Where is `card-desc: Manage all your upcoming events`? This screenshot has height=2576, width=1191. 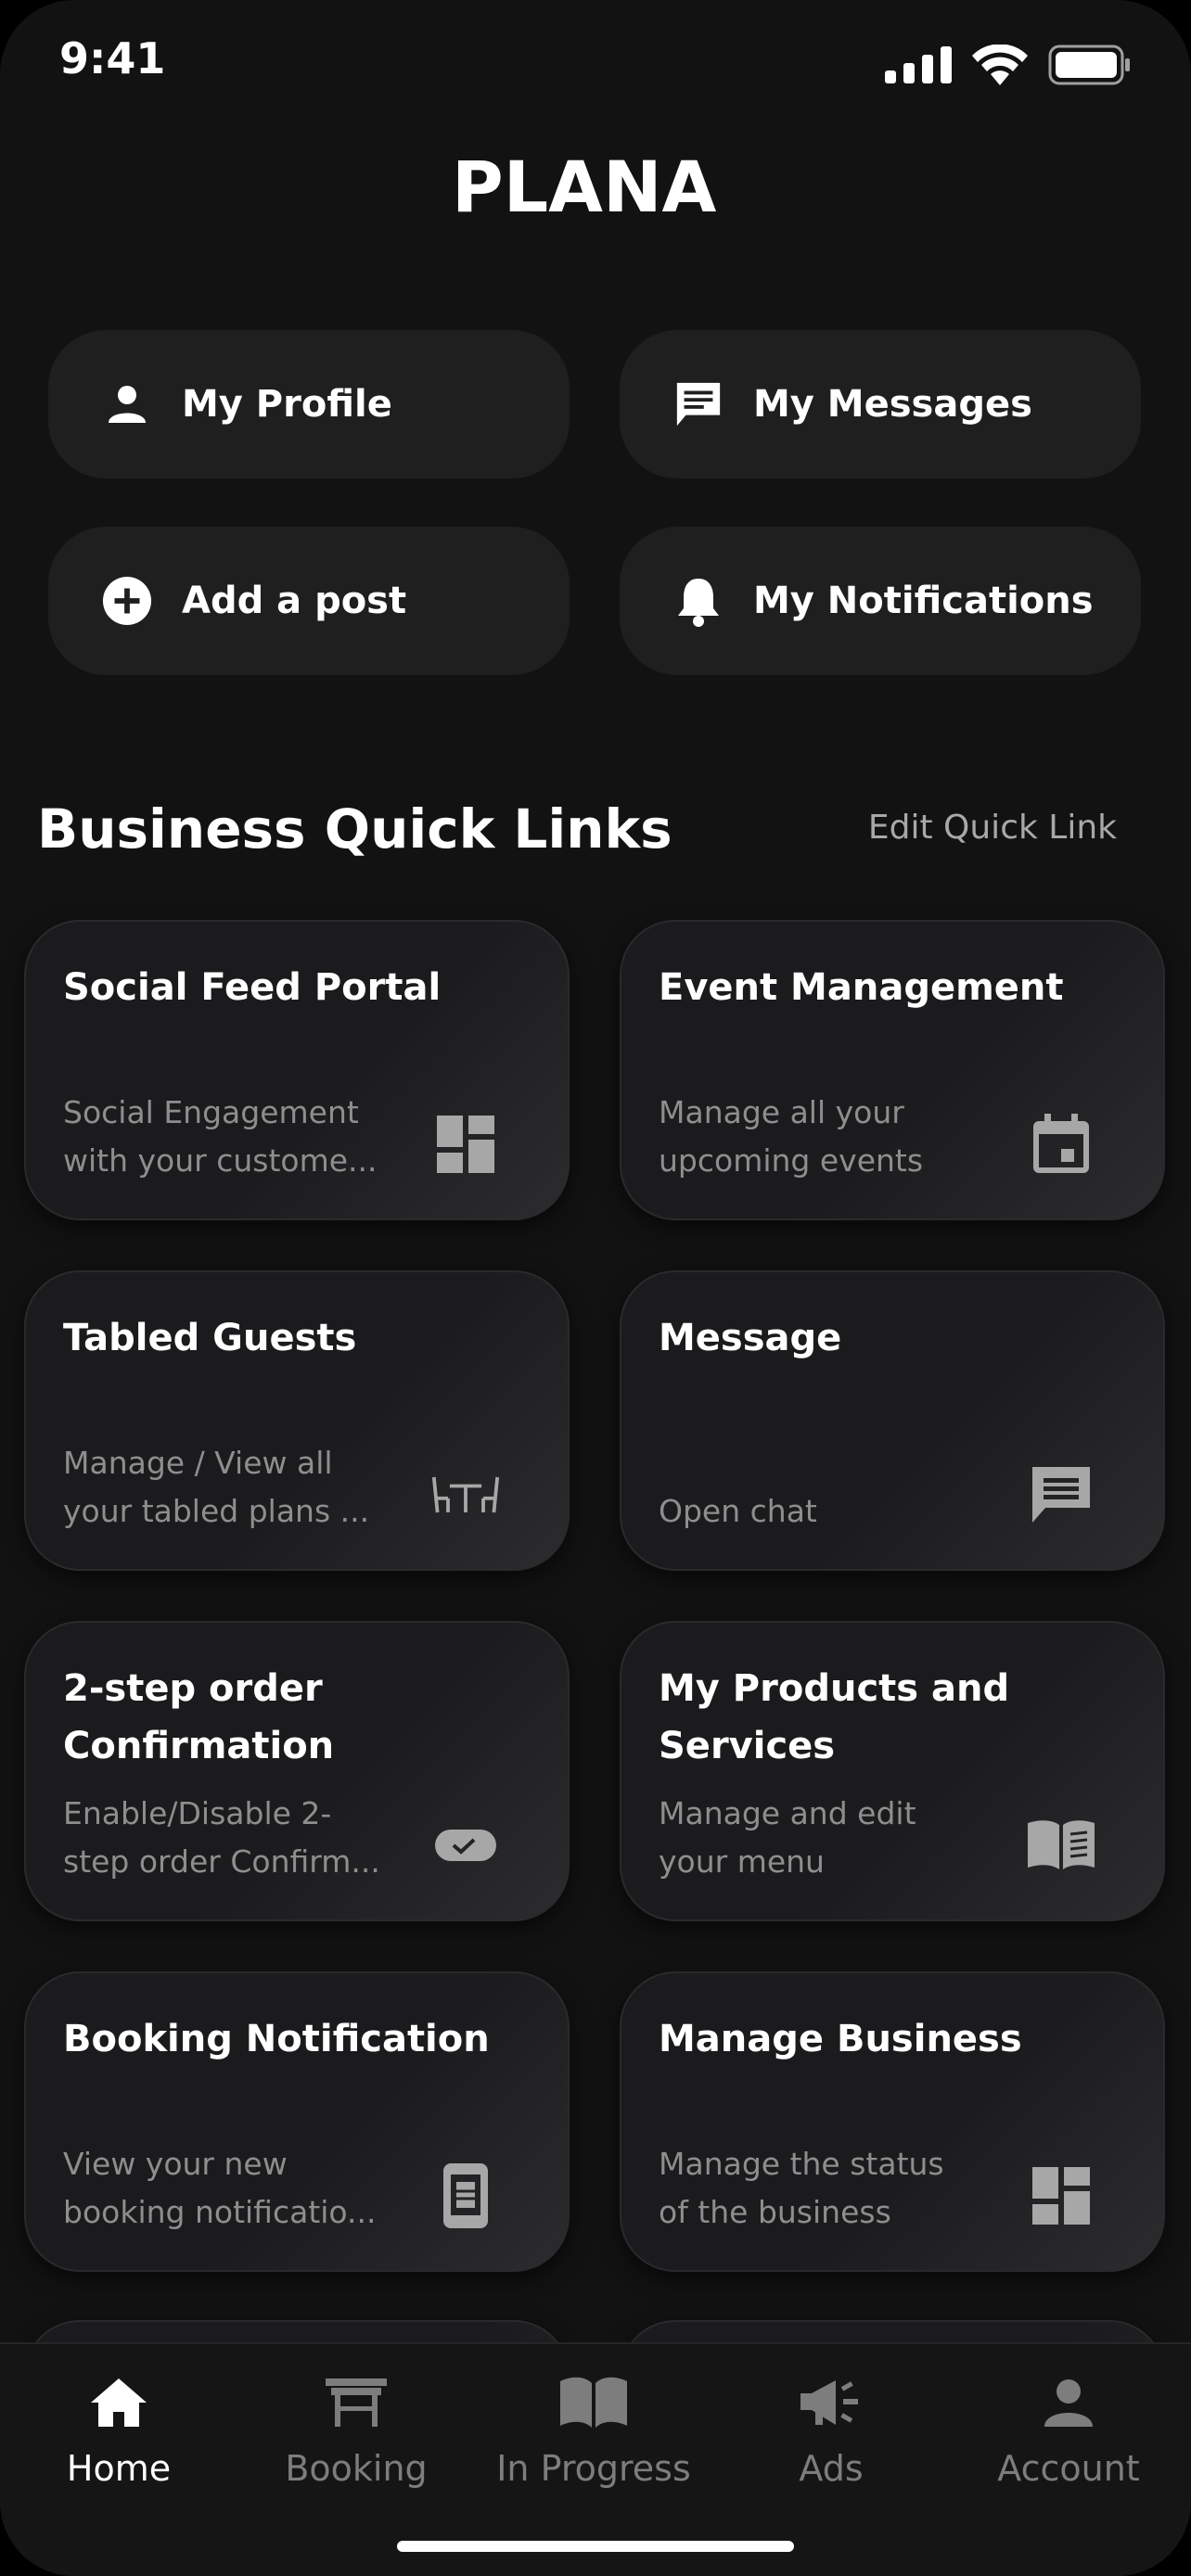 card-desc: Manage all your upcoming events is located at coordinates (835, 1137).